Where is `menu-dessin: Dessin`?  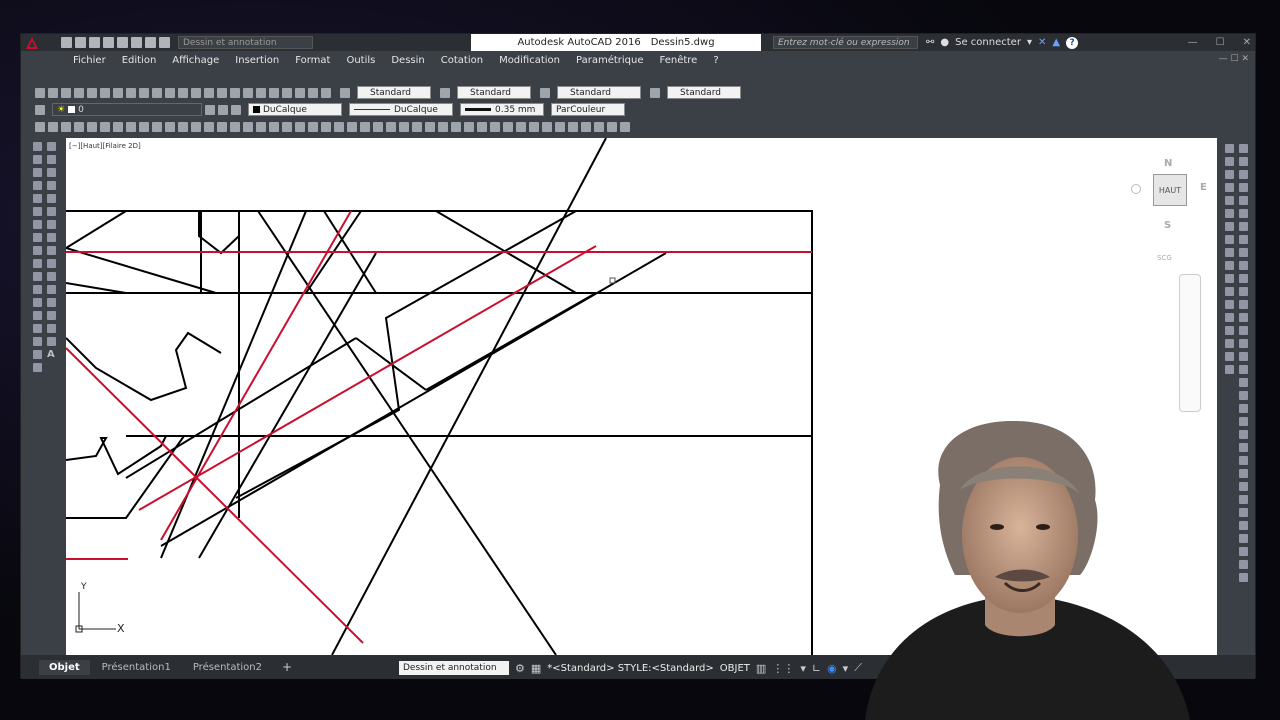
menu-dessin: Dessin is located at coordinates (407, 60).